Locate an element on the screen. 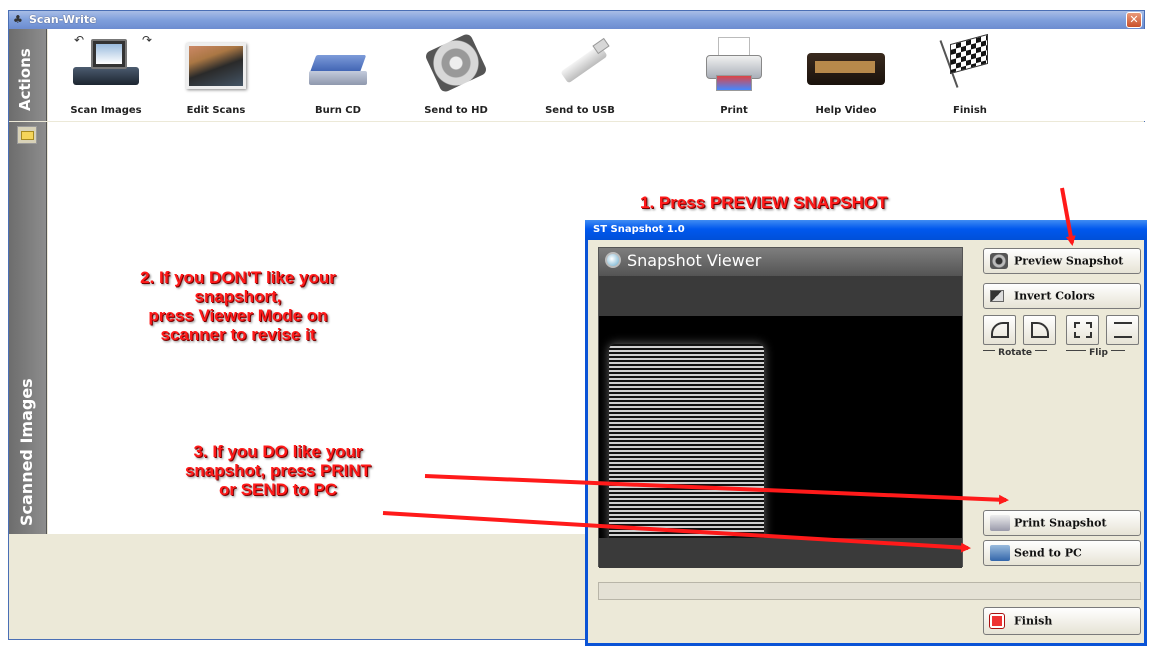 Image resolution: width=1151 pixels, height=647 pixels. invert-colors-label: Invert Colors is located at coordinates (1054, 296).